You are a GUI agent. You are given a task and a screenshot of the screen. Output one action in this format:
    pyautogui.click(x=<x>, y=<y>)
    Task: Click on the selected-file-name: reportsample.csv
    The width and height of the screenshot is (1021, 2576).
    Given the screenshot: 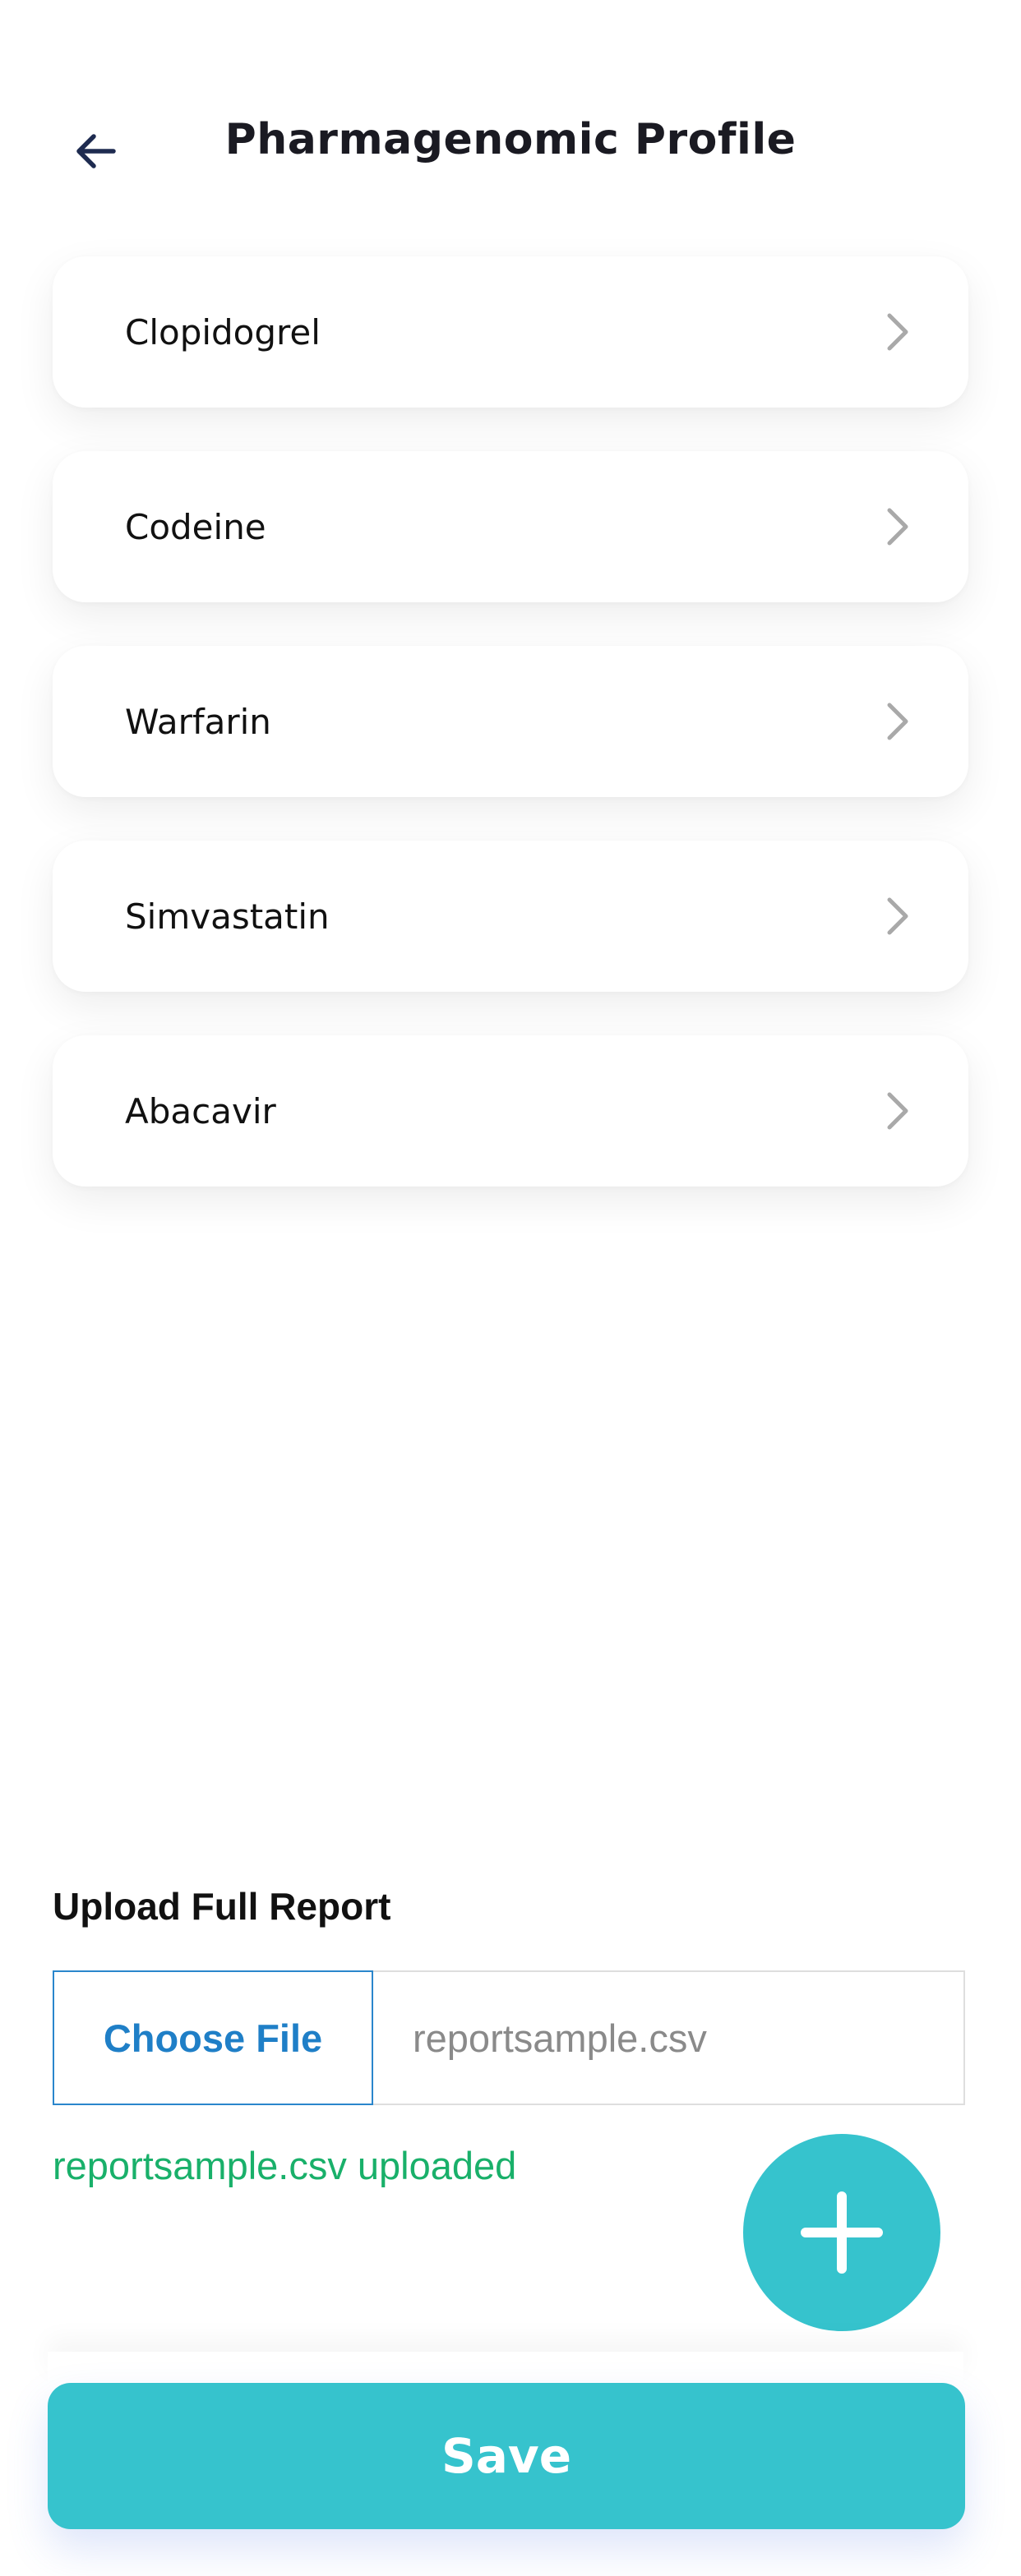 What is the action you would take?
    pyautogui.click(x=560, y=2038)
    